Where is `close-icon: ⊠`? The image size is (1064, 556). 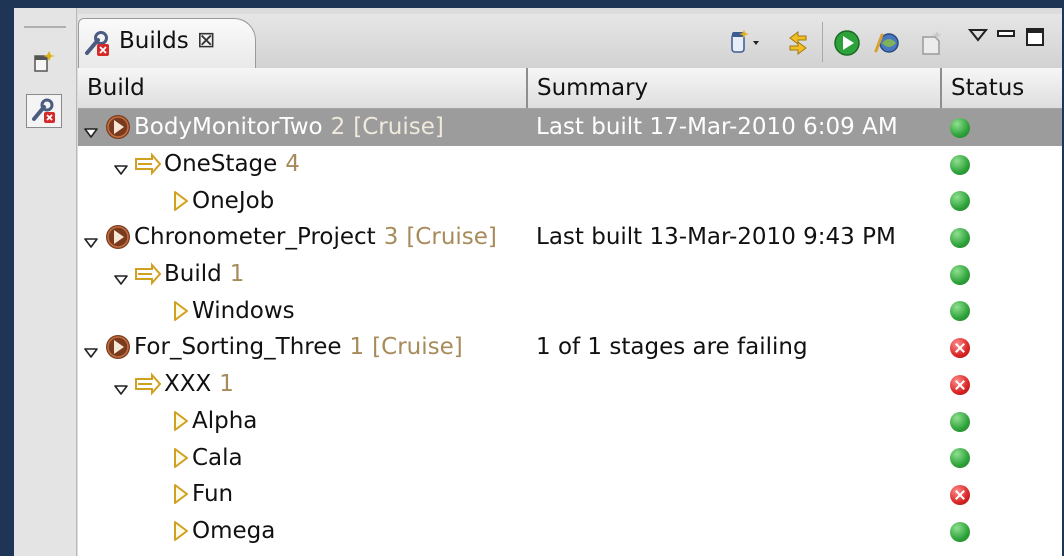
close-icon: ⊠ is located at coordinates (206, 40).